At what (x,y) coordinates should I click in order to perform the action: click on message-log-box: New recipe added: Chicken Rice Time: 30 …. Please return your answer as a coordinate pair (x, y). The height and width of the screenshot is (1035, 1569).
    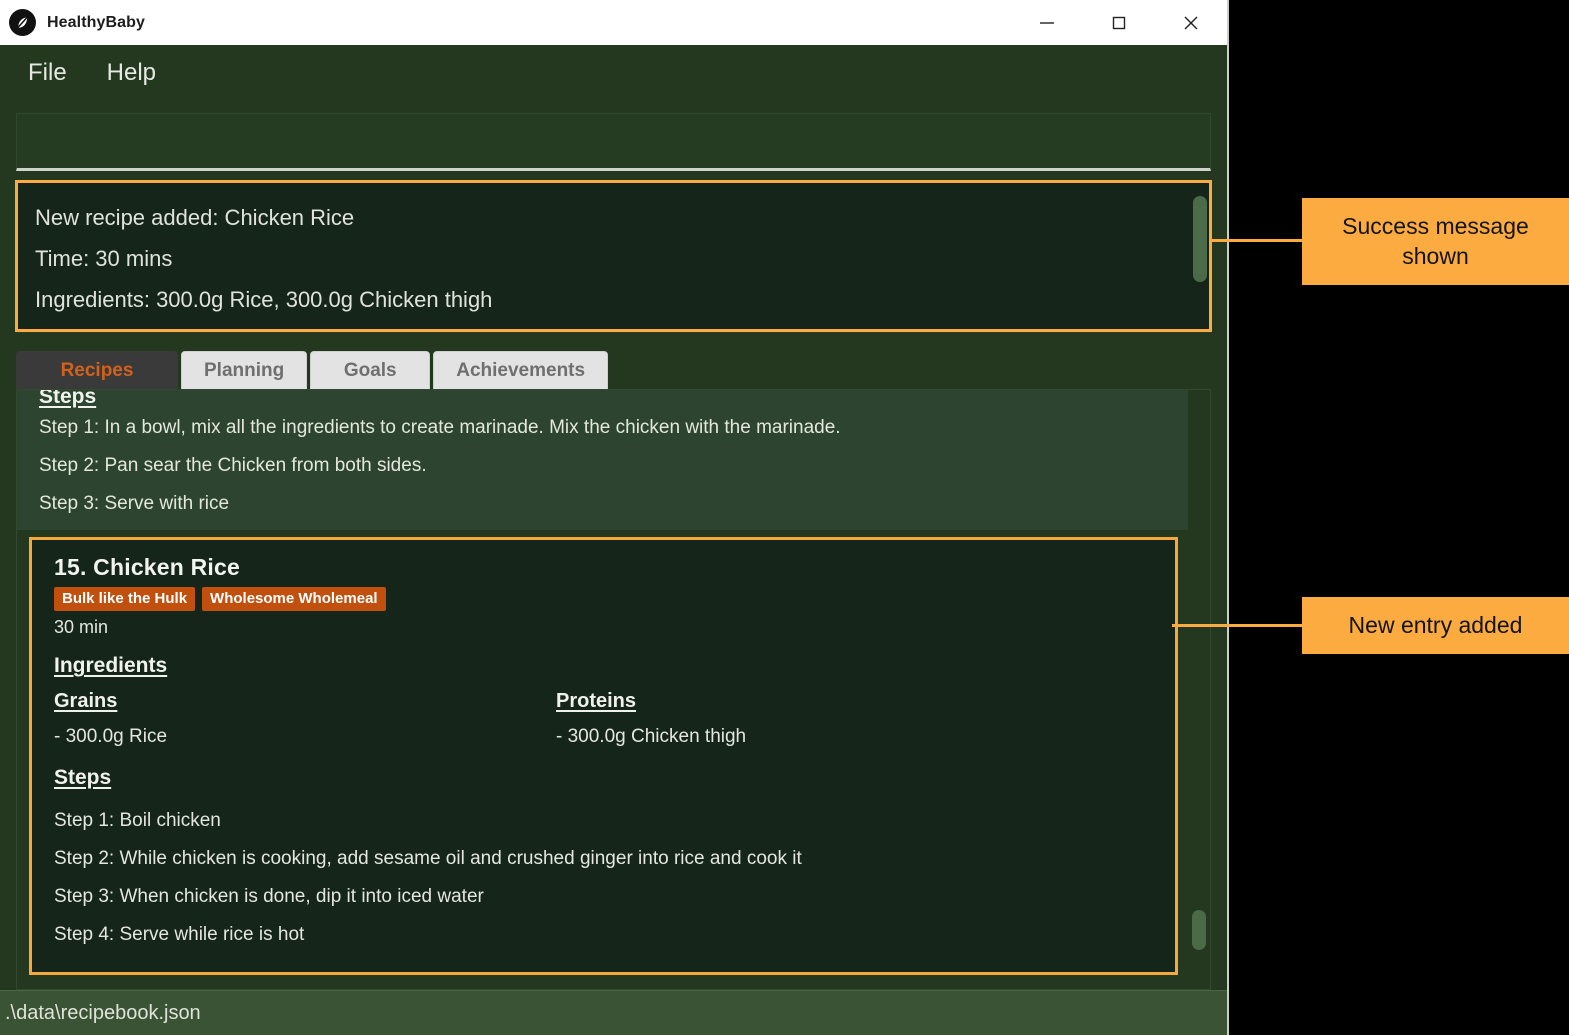
    Looking at the image, I should click on (613, 257).